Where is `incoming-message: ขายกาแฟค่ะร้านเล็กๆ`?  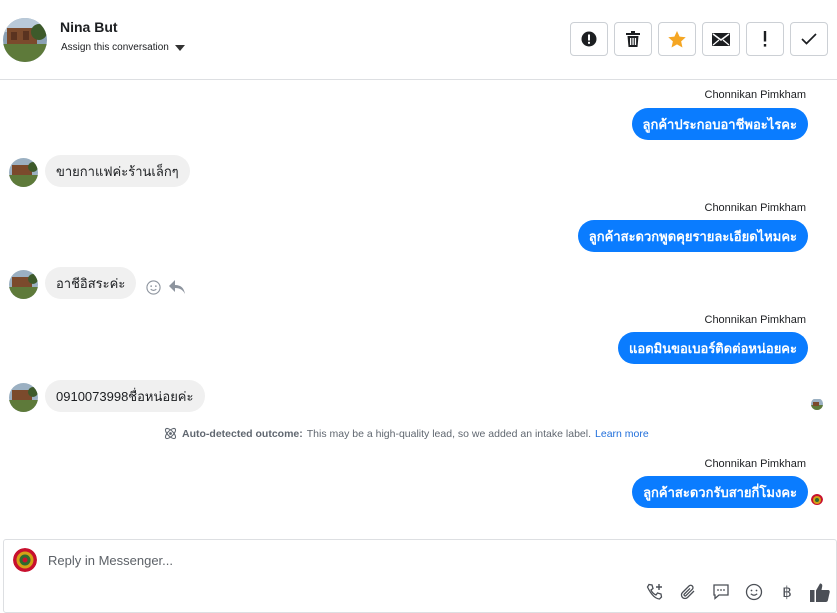
incoming-message: ขายกาแฟค่ะร้านเล็กๆ is located at coordinates (117, 171).